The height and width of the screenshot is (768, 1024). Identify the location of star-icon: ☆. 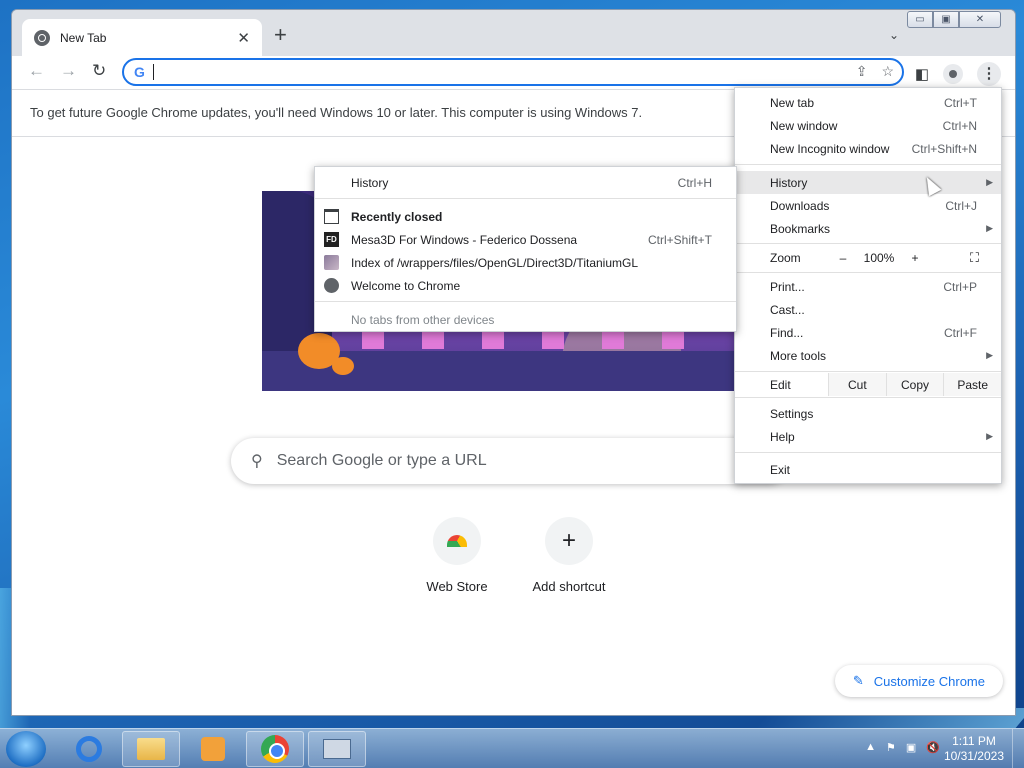
(887, 71).